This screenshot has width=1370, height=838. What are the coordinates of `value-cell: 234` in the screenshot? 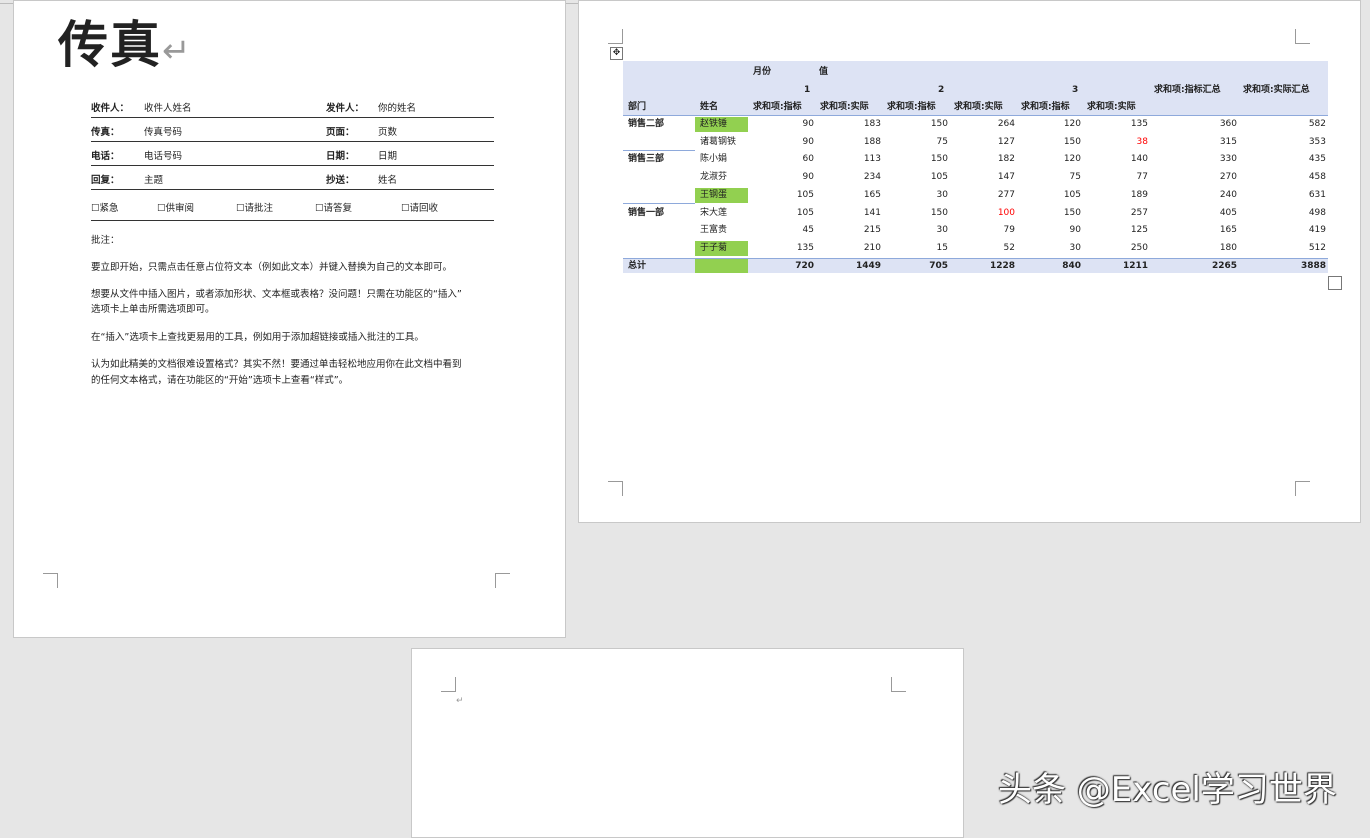 It's located at (872, 177).